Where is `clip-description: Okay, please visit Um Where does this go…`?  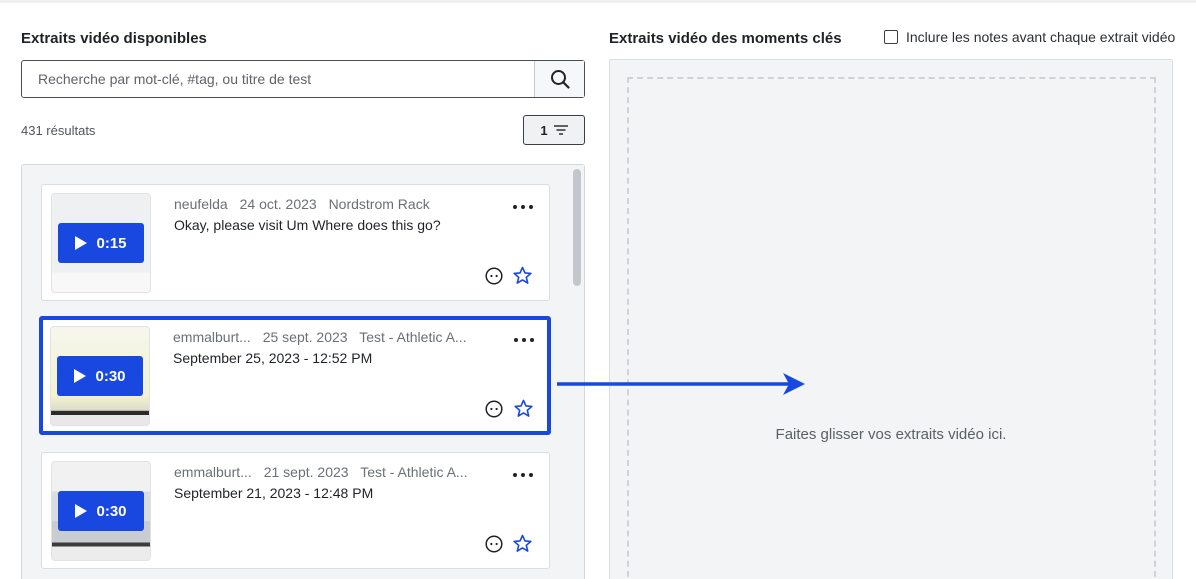
clip-description: Okay, please visit Um Where does this go… is located at coordinates (307, 225).